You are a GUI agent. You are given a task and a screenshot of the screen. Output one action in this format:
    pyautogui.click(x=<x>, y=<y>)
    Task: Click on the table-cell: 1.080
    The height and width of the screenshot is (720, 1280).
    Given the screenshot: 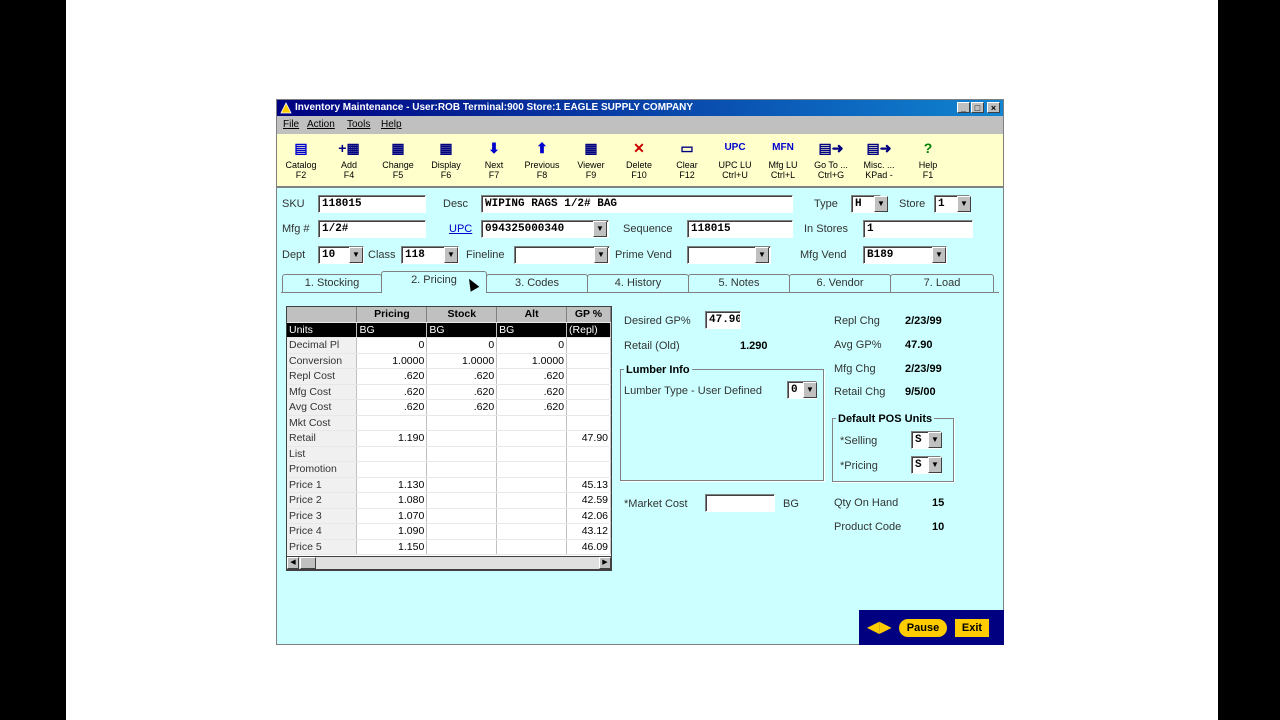 What is the action you would take?
    pyautogui.click(x=392, y=500)
    